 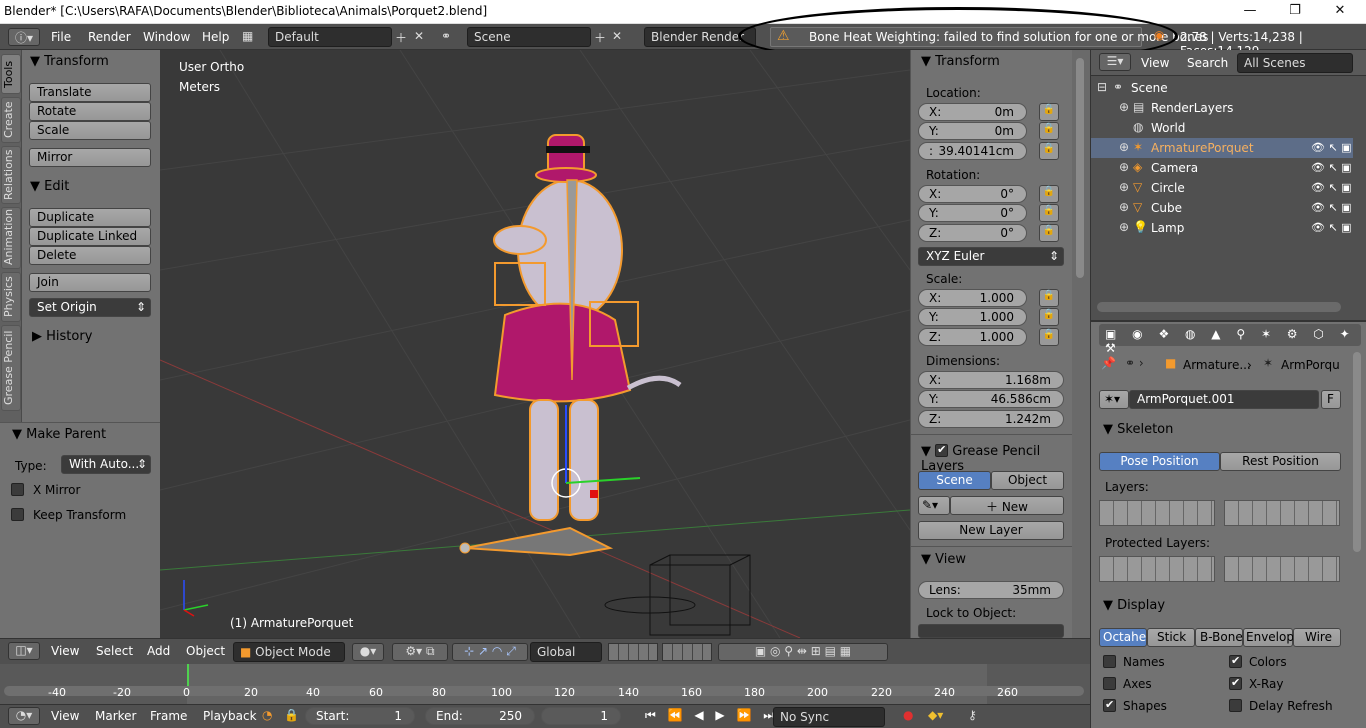 What do you see at coordinates (991, 380) in the screenshot?
I see `dimension-x-field: X: 1.168m` at bounding box center [991, 380].